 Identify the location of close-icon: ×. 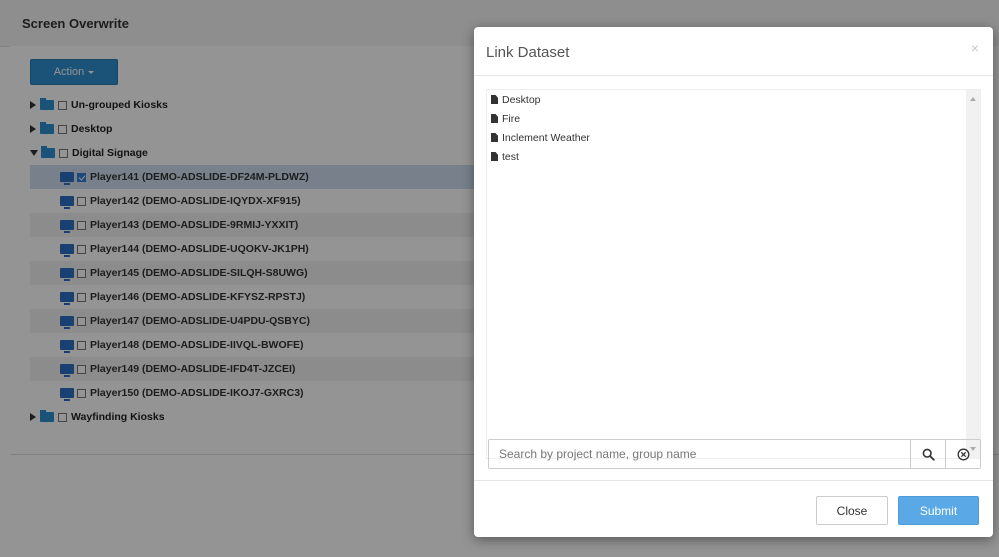
(975, 48).